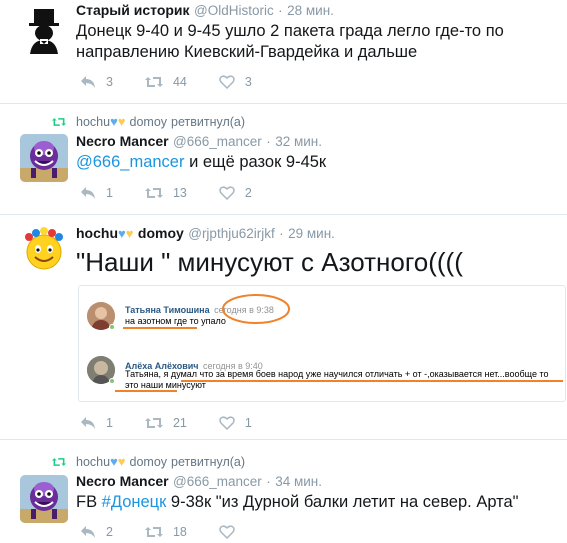  Describe the element at coordinates (255, 162) in the screenshot. I see `tweet-text-rest: и ещё разок 9-45к` at that location.